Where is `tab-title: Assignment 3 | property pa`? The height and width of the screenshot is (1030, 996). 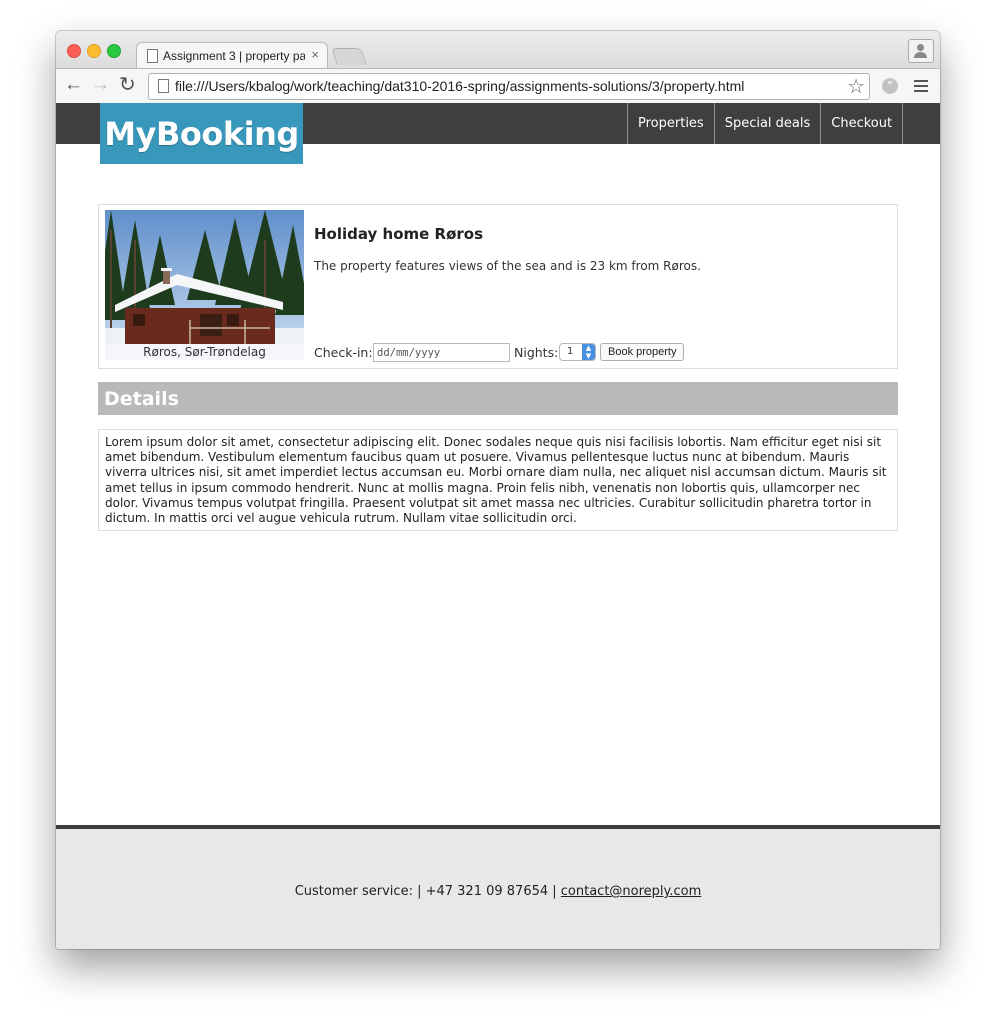 tab-title: Assignment 3 | property pa is located at coordinates (234, 56).